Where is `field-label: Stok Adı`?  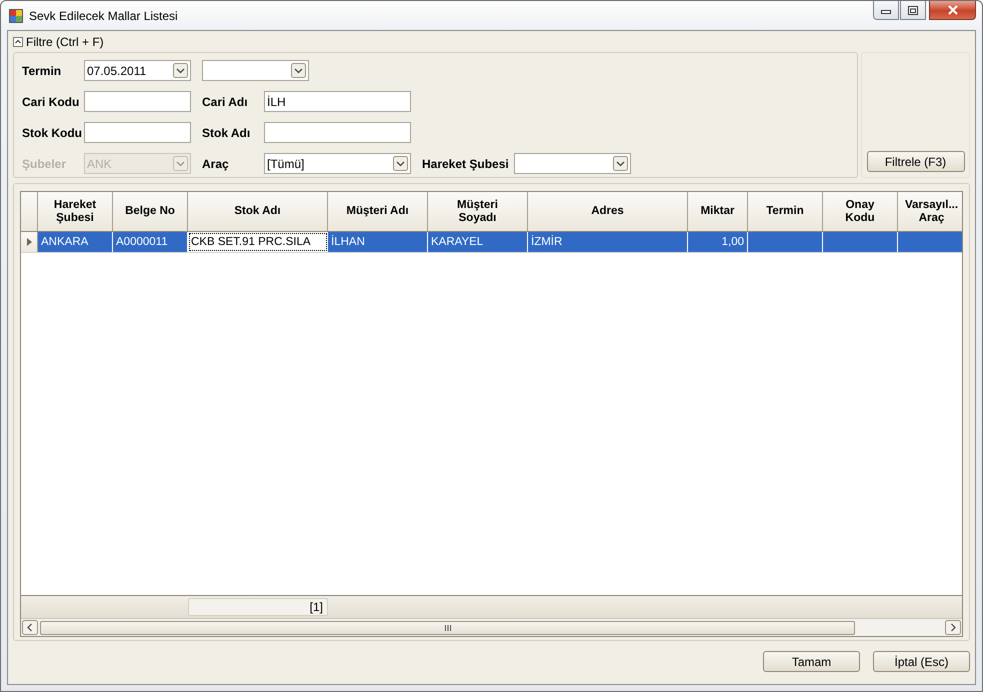 field-label: Stok Adı is located at coordinates (227, 133).